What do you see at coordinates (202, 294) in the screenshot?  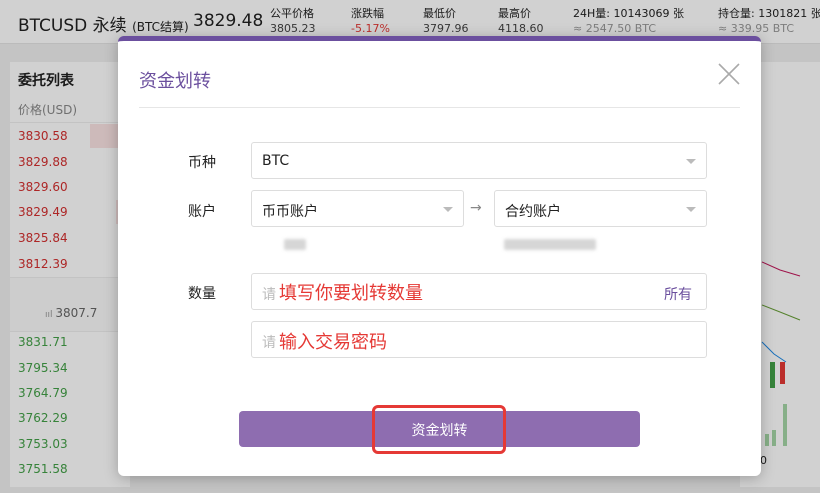 I see `amount-label: 数量` at bounding box center [202, 294].